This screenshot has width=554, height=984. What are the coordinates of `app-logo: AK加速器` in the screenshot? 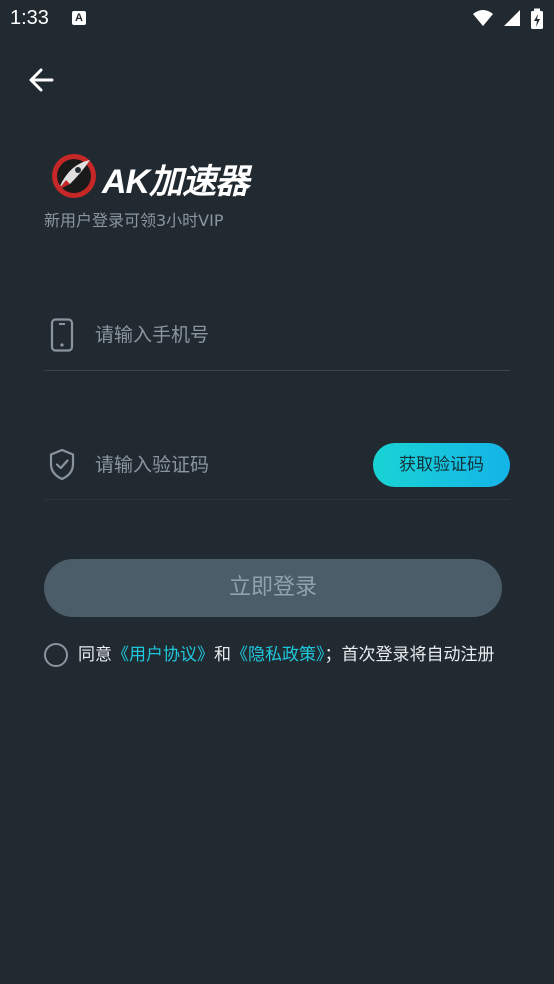 It's located at (168, 176).